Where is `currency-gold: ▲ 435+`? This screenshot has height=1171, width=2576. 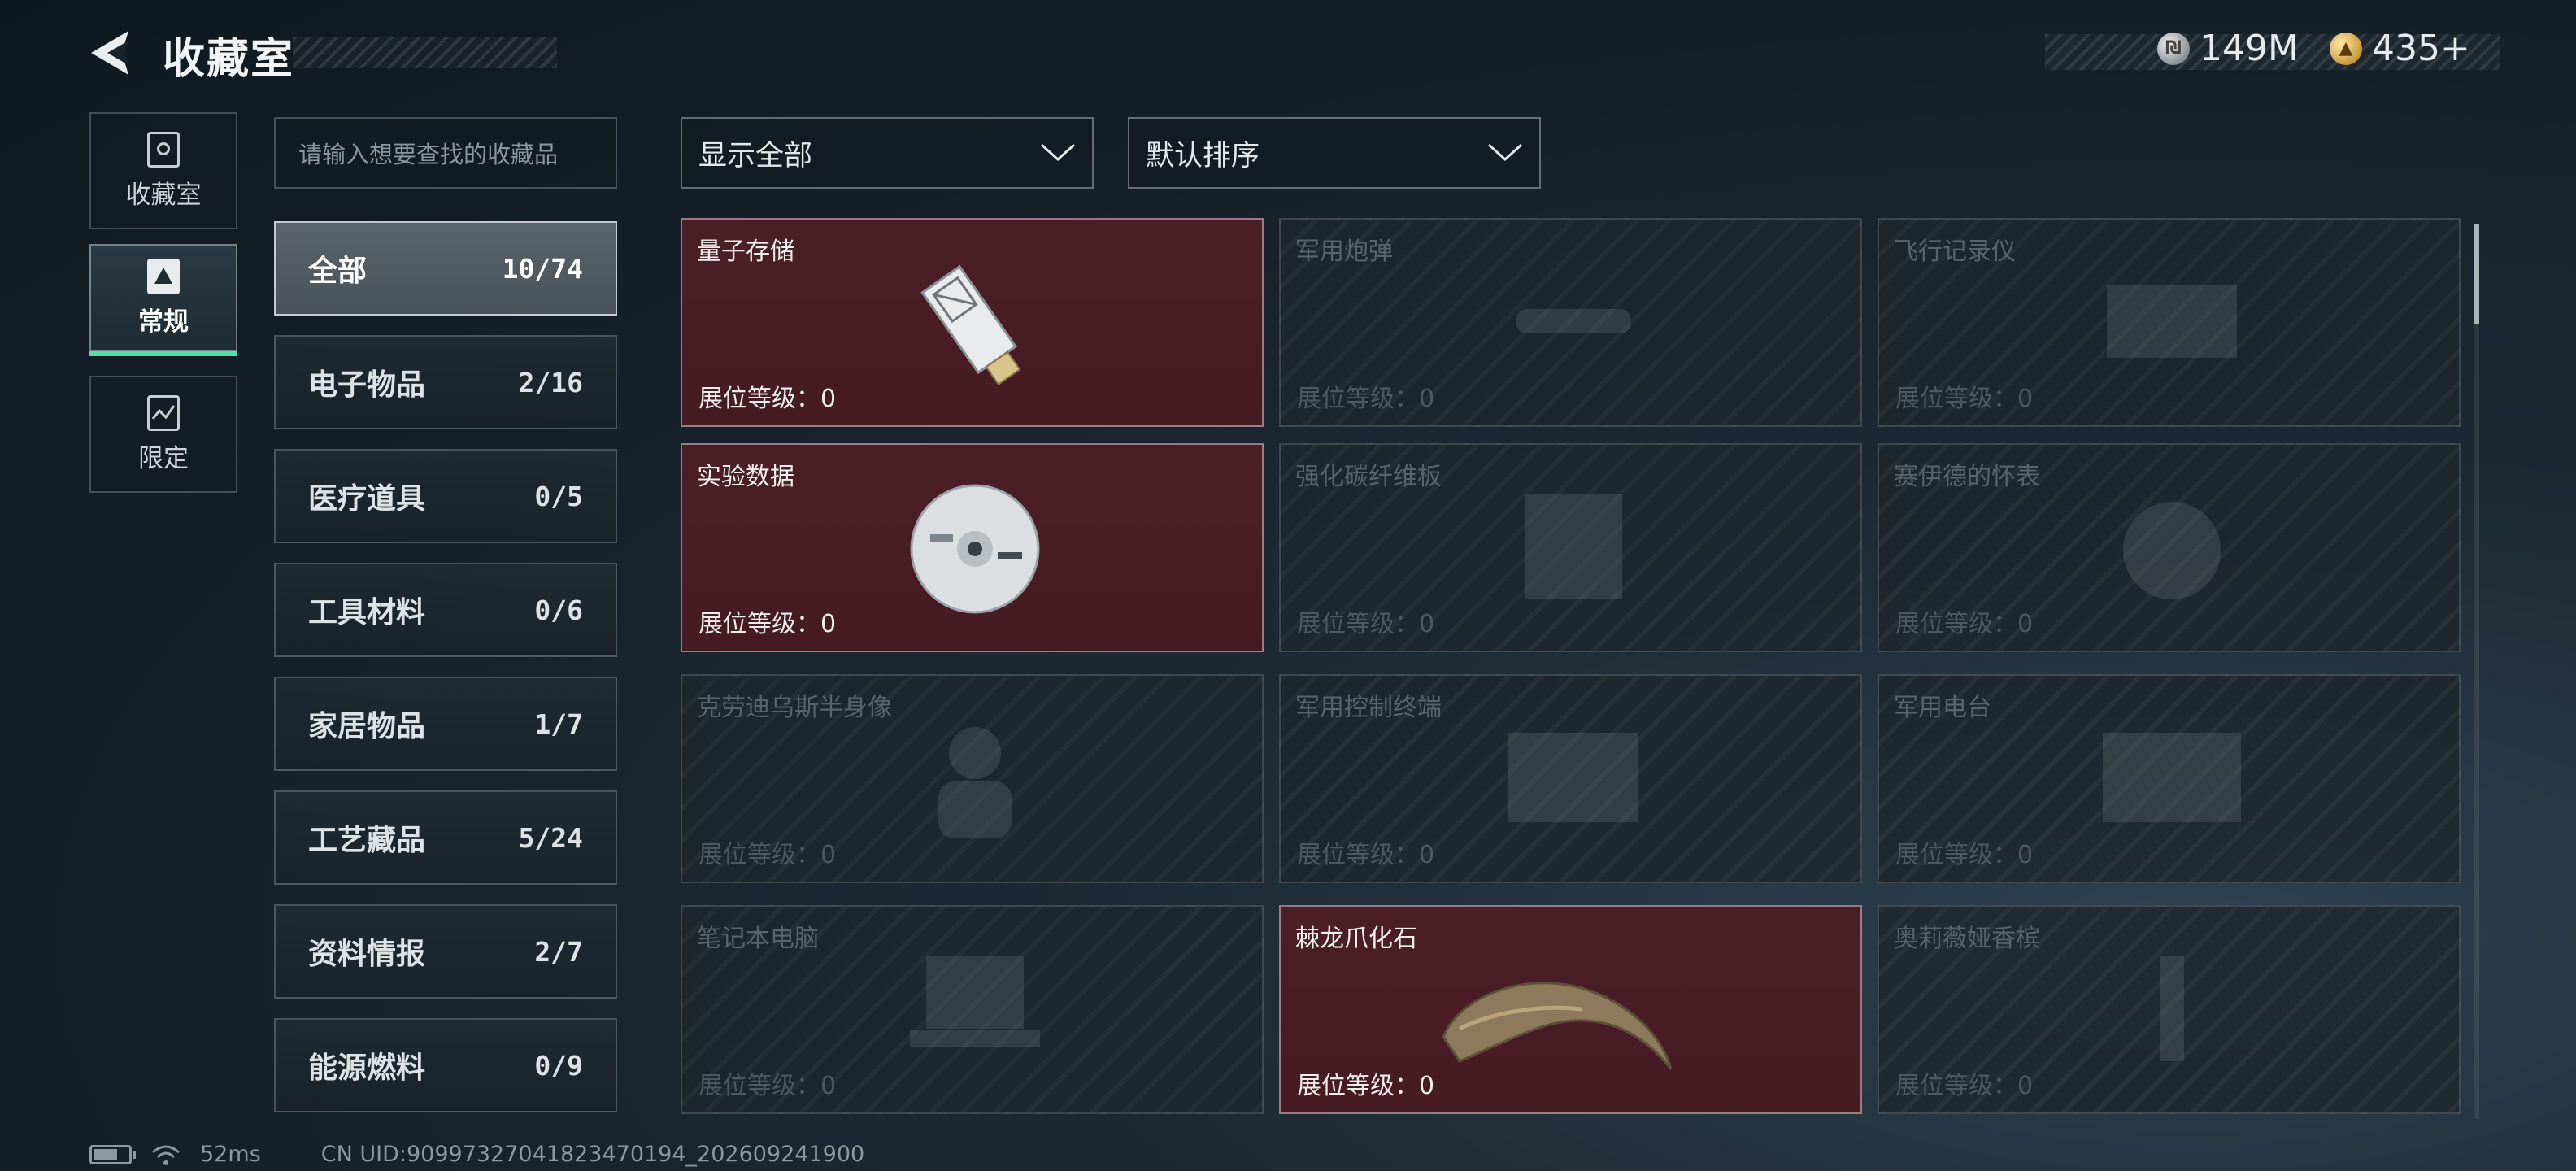 currency-gold: ▲ 435+ is located at coordinates (2400, 48).